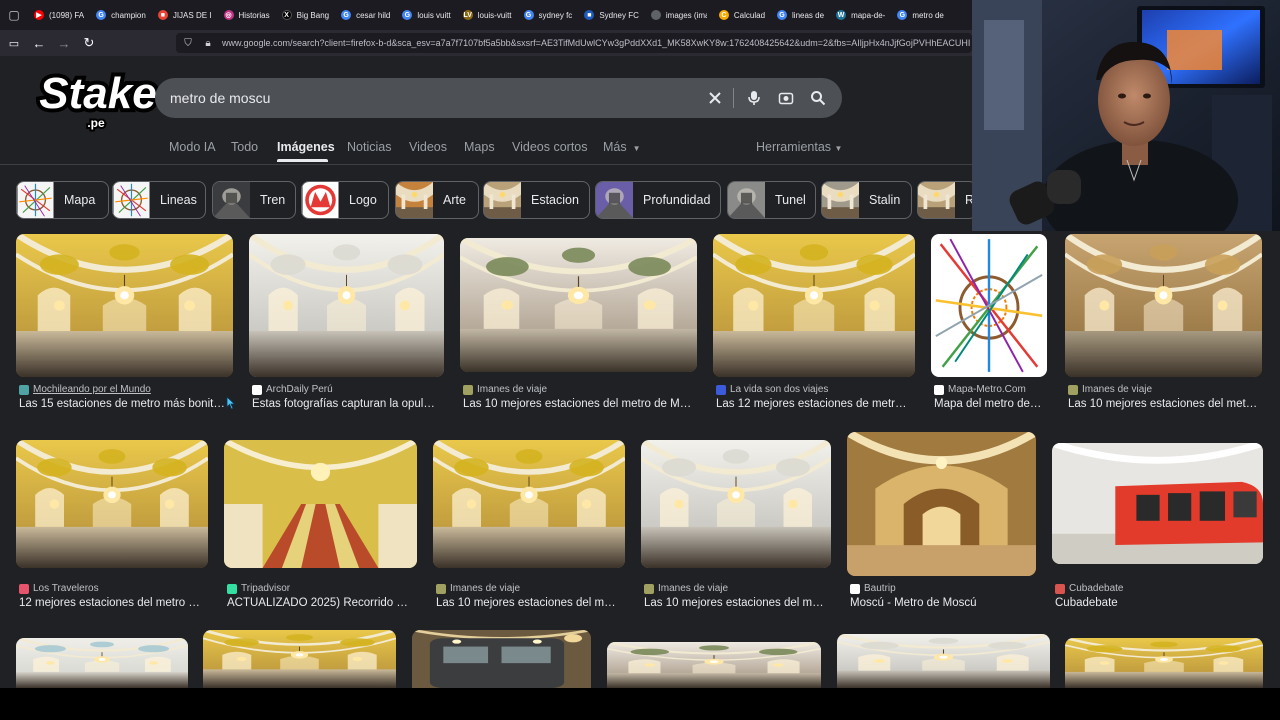 The width and height of the screenshot is (1280, 720). Describe the element at coordinates (742, 15) in the screenshot. I see `browser-tab: C Calculad` at that location.